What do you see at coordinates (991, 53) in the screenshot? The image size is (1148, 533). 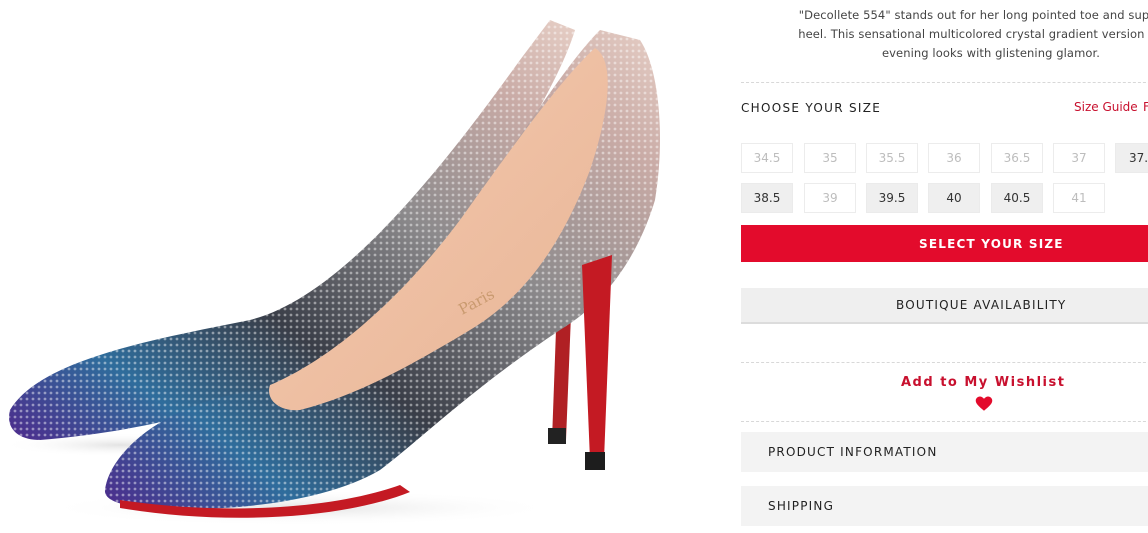 I see `description-line: evening looks with glistening glamor.` at bounding box center [991, 53].